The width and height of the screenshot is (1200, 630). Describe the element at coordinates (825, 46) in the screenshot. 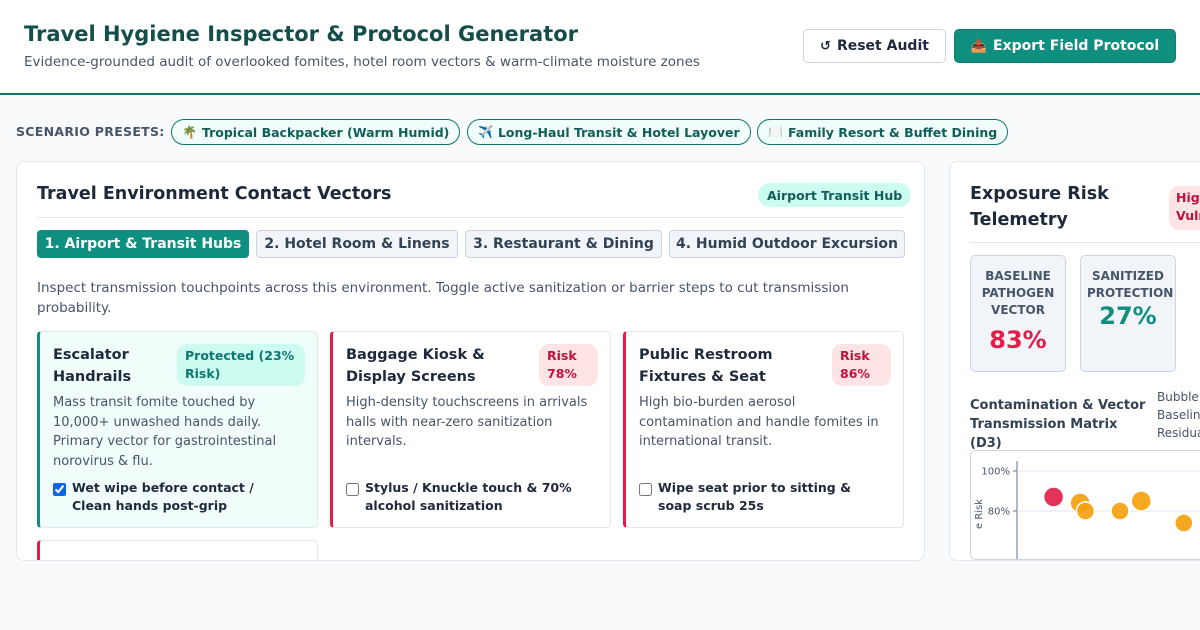

I see `reset-icon: ↺` at that location.